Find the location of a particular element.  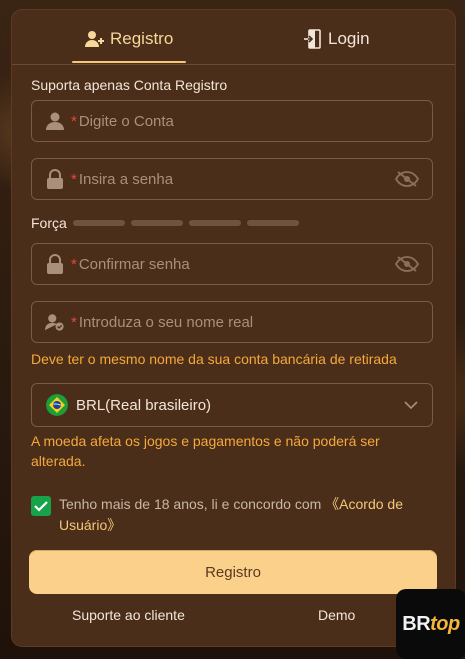

currency-select: BRL(Real brasileiro) is located at coordinates (232, 405).